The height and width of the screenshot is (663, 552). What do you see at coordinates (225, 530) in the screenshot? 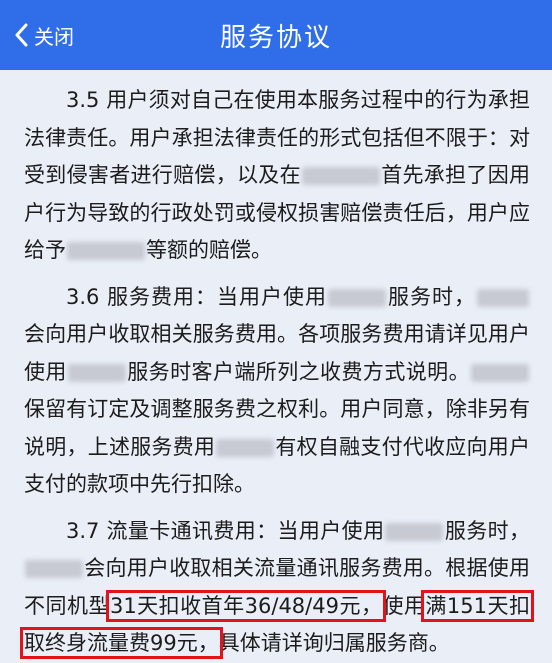
I see `clause-3-7-text-1: 3.7 流量卡通讯费用：当用户使用` at bounding box center [225, 530].